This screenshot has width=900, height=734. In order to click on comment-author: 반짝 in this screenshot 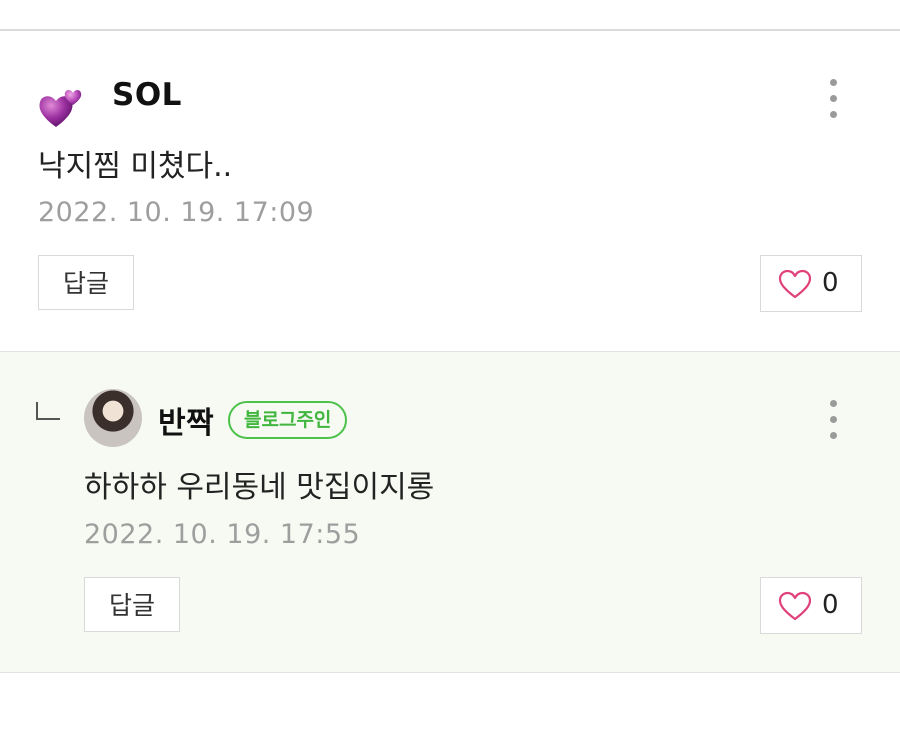, I will do `click(186, 420)`.